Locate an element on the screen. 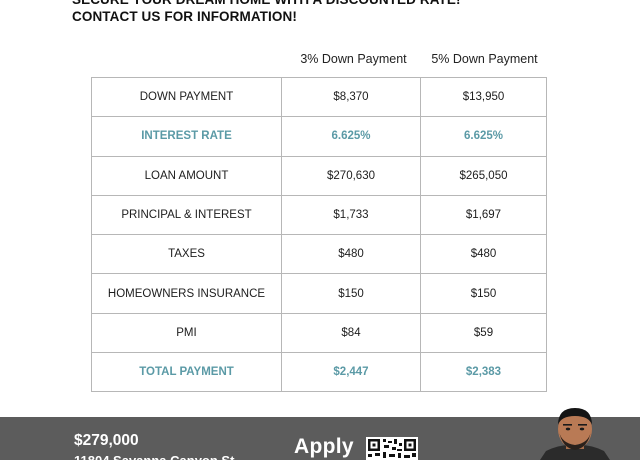 The image size is (640, 462). three-percent-value: $480 is located at coordinates (351, 254).